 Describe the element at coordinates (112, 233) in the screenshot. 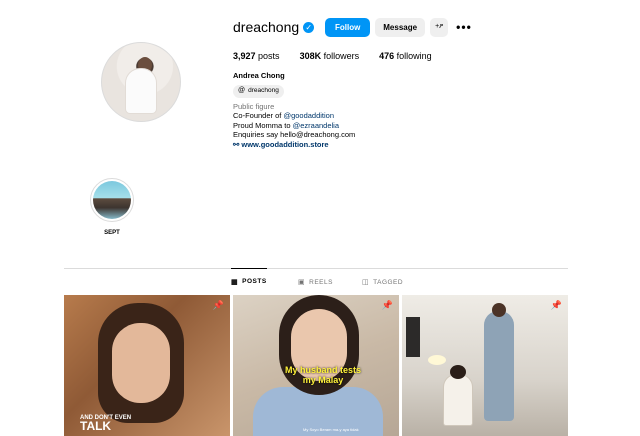

I see `highlight-label: SEPT` at that location.